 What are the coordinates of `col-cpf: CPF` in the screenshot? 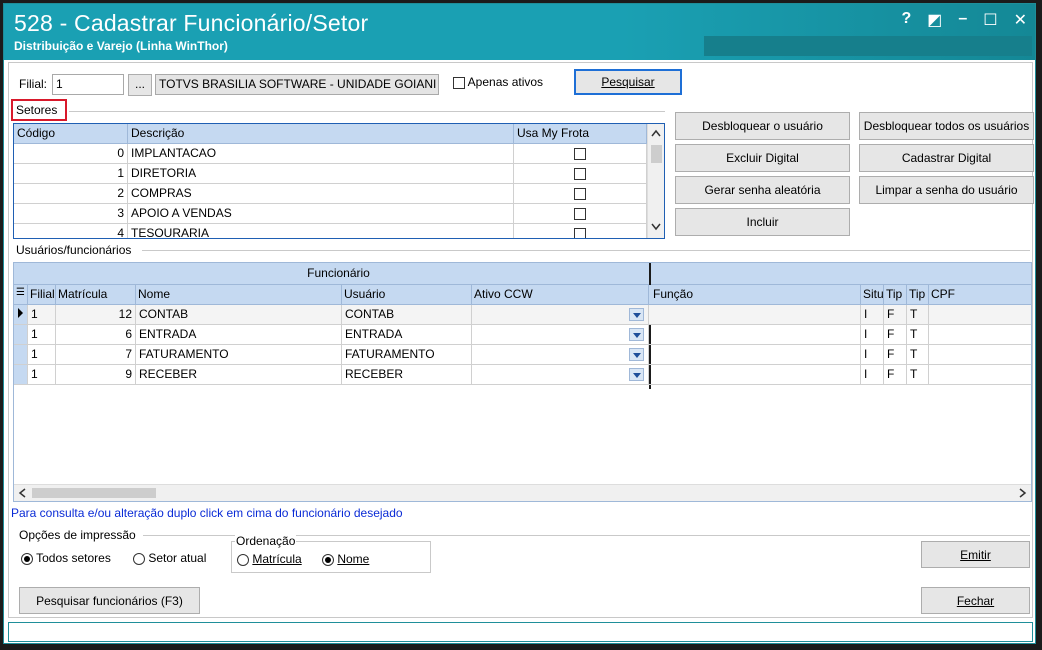 It's located at (980, 294).